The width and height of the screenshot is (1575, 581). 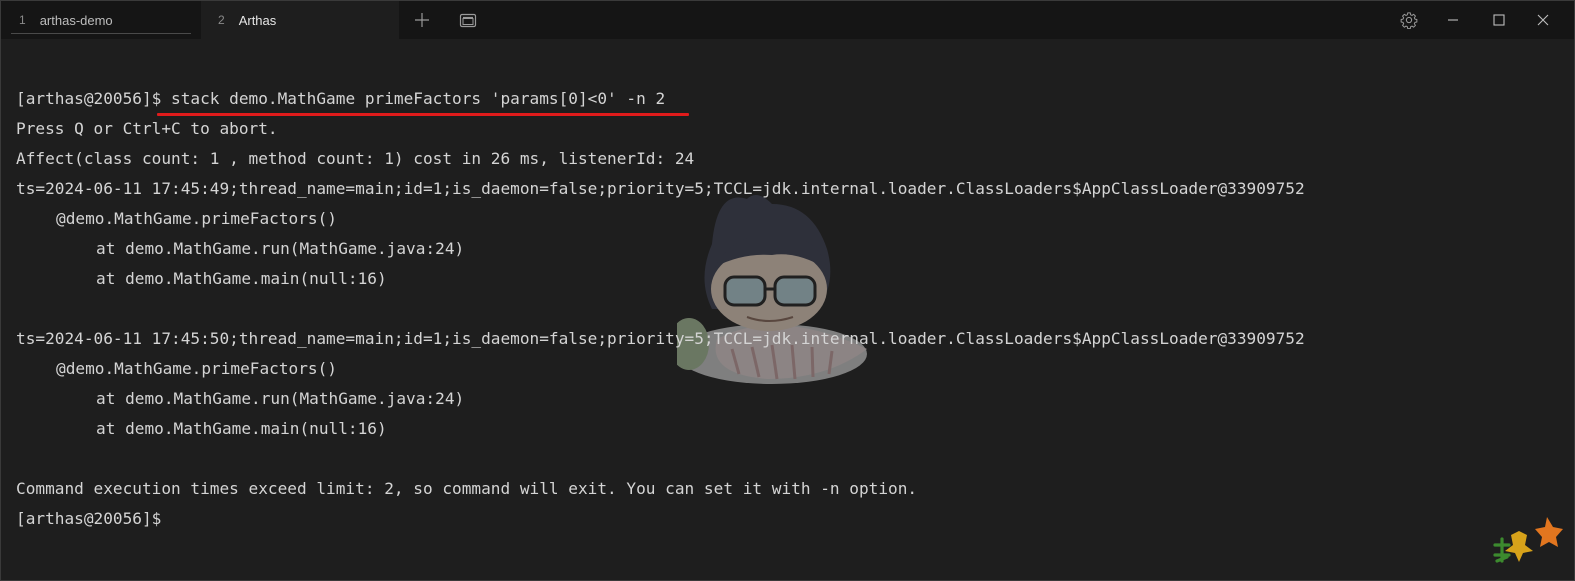 What do you see at coordinates (76, 20) in the screenshot?
I see `tab-label: arthas-demo` at bounding box center [76, 20].